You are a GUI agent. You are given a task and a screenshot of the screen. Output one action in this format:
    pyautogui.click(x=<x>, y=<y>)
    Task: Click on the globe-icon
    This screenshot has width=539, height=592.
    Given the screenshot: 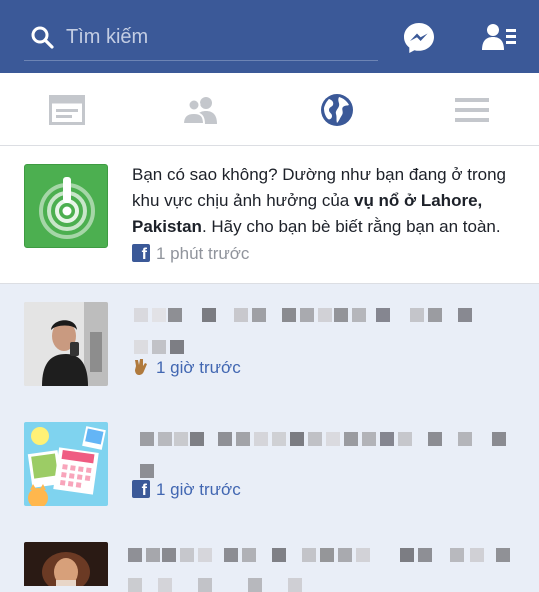 What is the action you would take?
    pyautogui.click(x=337, y=109)
    